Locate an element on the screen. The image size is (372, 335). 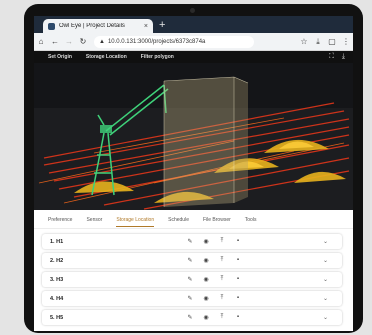
address-bar: ▲ 10.0.0.131:3000/projects/6373c874a is located at coordinates (174, 41).